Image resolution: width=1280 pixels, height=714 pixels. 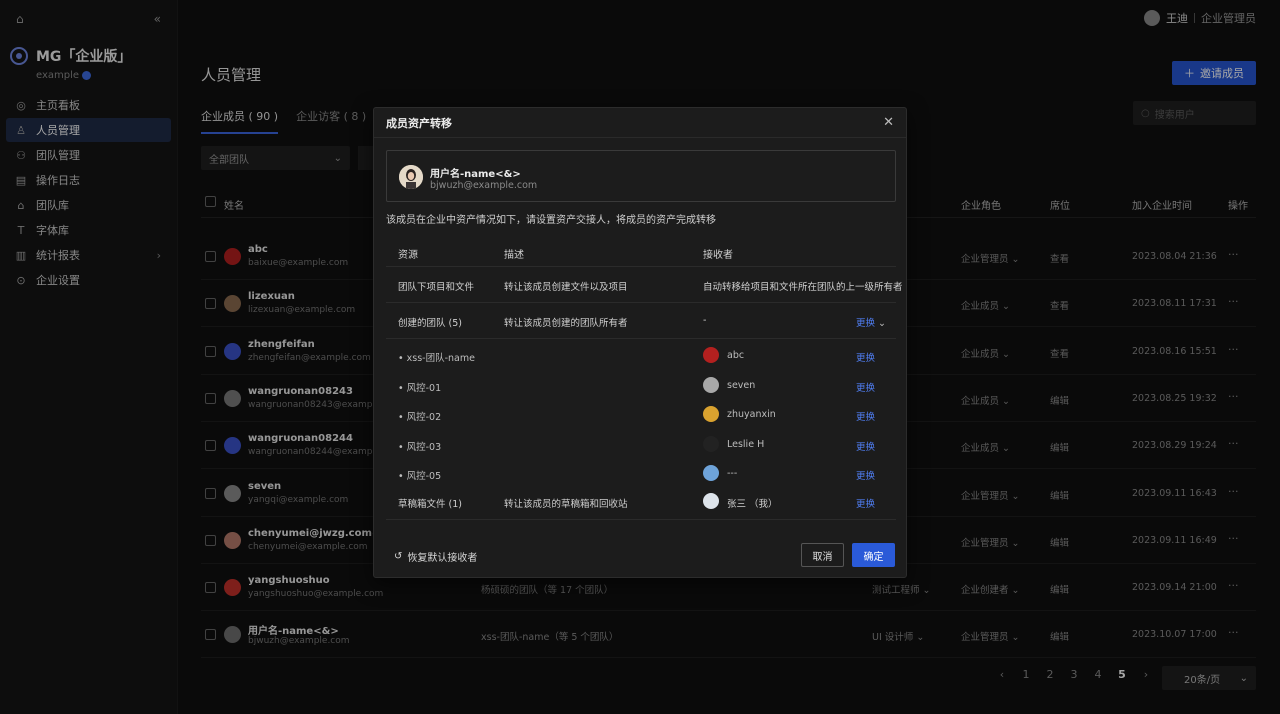 What do you see at coordinates (718, 255) in the screenshot?
I see `column-receiver: 接收者` at bounding box center [718, 255].